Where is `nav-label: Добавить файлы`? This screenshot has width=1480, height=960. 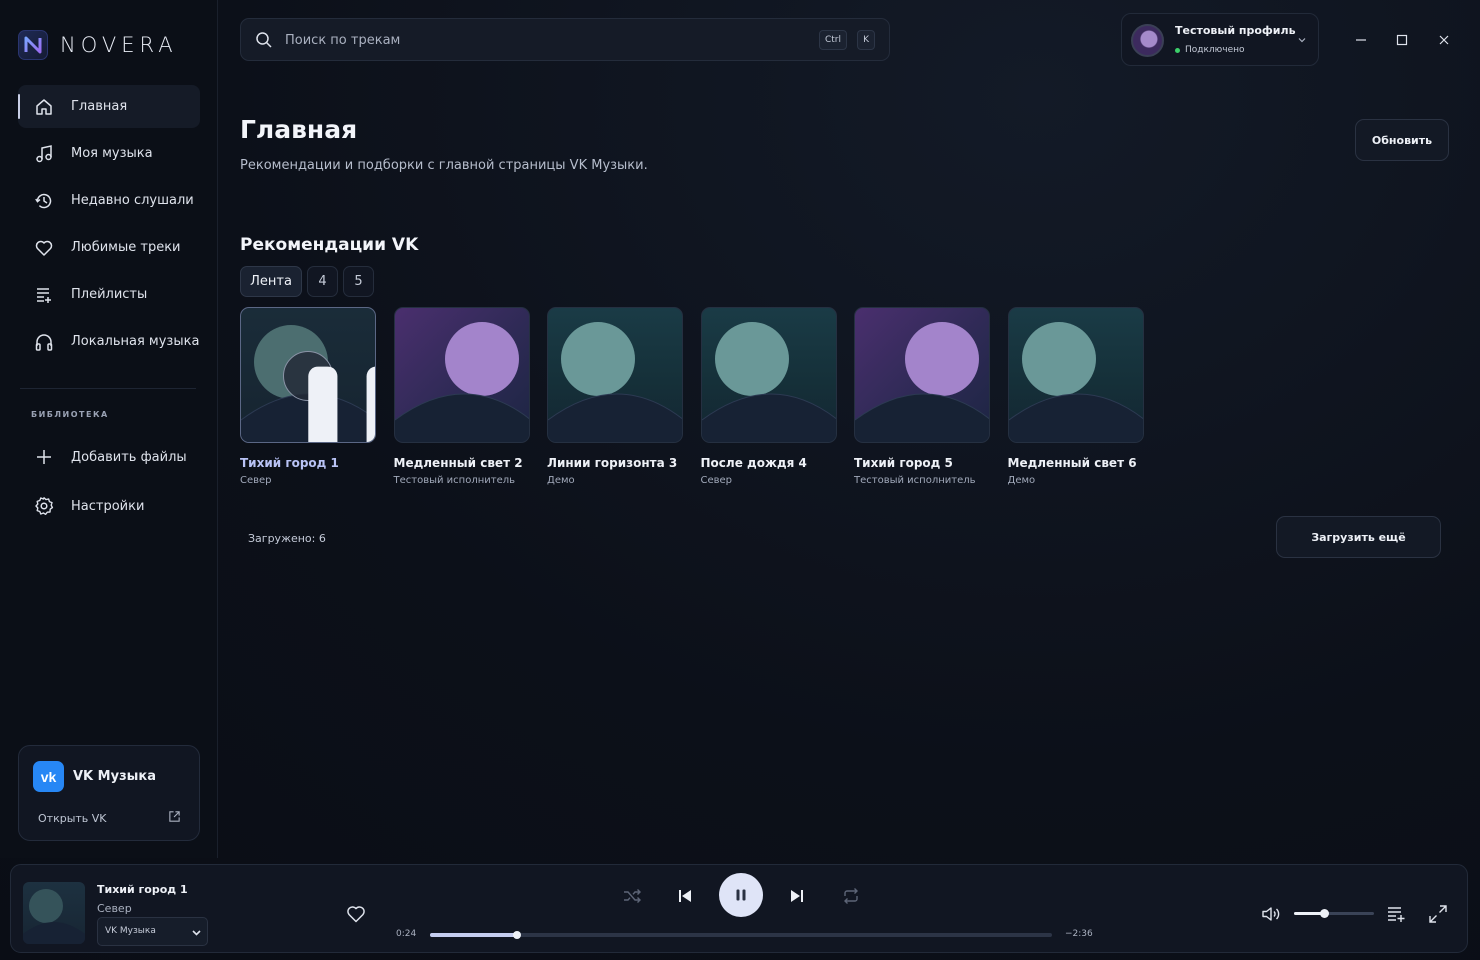
nav-label: Добавить файлы is located at coordinates (129, 457).